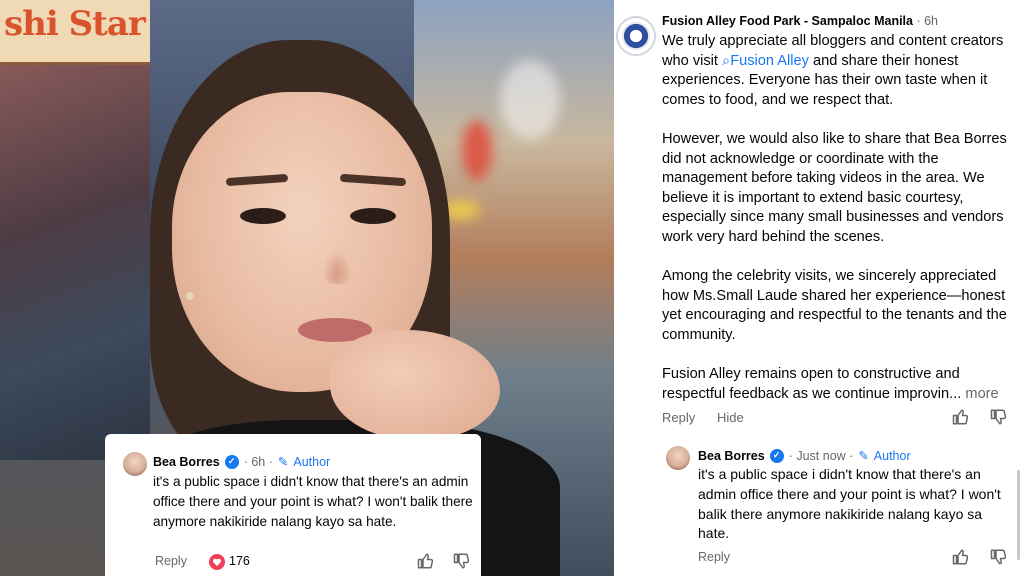 This screenshot has width=1024, height=576. I want to click on heart-reaction-icon, so click(217, 562).